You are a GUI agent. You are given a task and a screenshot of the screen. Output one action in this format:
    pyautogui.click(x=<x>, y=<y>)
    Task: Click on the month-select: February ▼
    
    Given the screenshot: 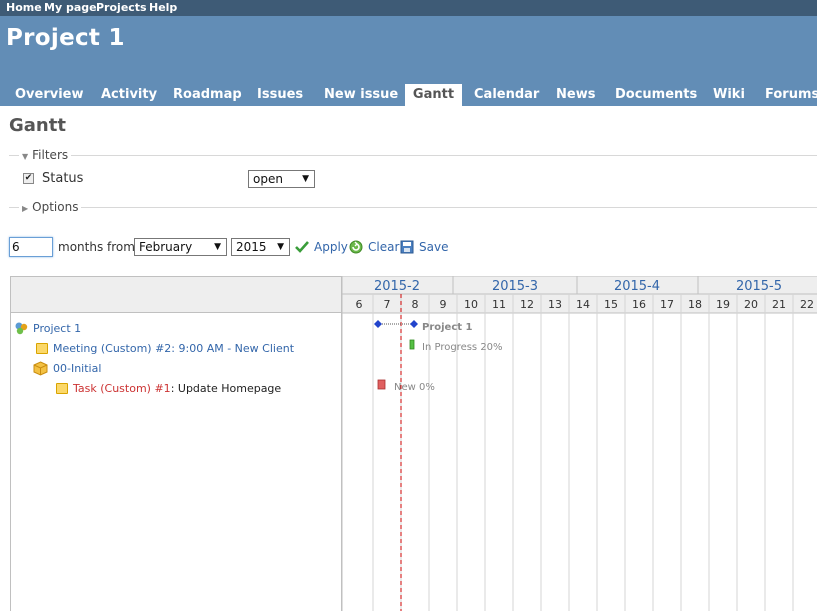 What is the action you would take?
    pyautogui.click(x=180, y=247)
    